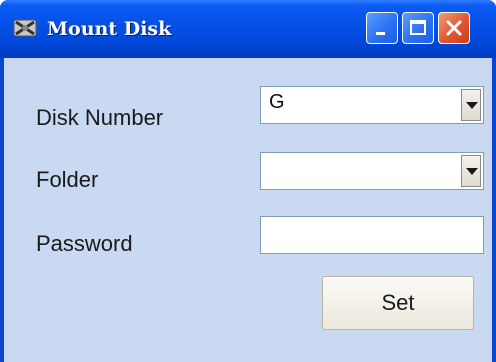  What do you see at coordinates (398, 303) in the screenshot?
I see `set-button: Set` at bounding box center [398, 303].